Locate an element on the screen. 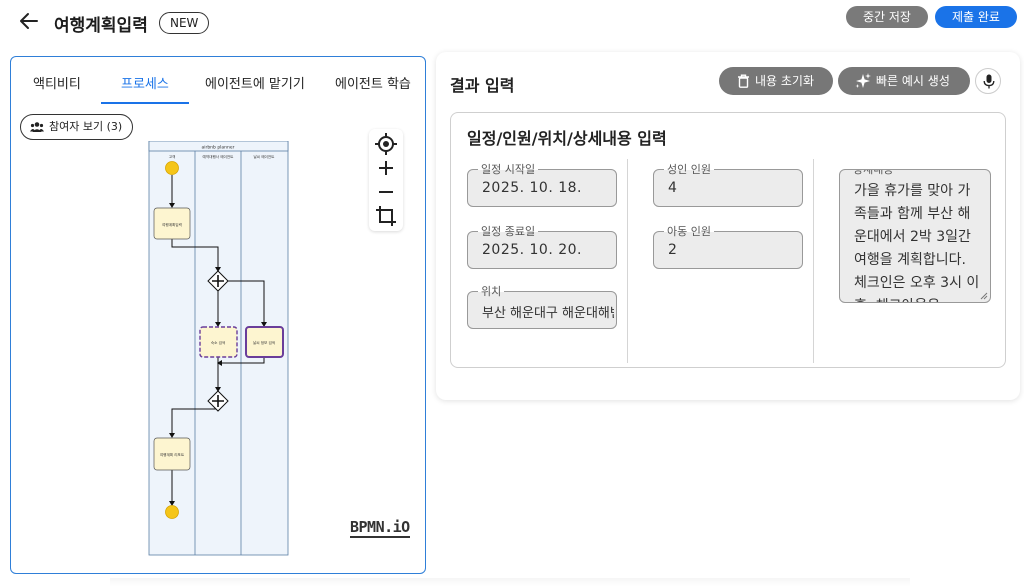 The height and width of the screenshot is (586, 1024). submit-button: 제출 완료 is located at coordinates (976, 17).